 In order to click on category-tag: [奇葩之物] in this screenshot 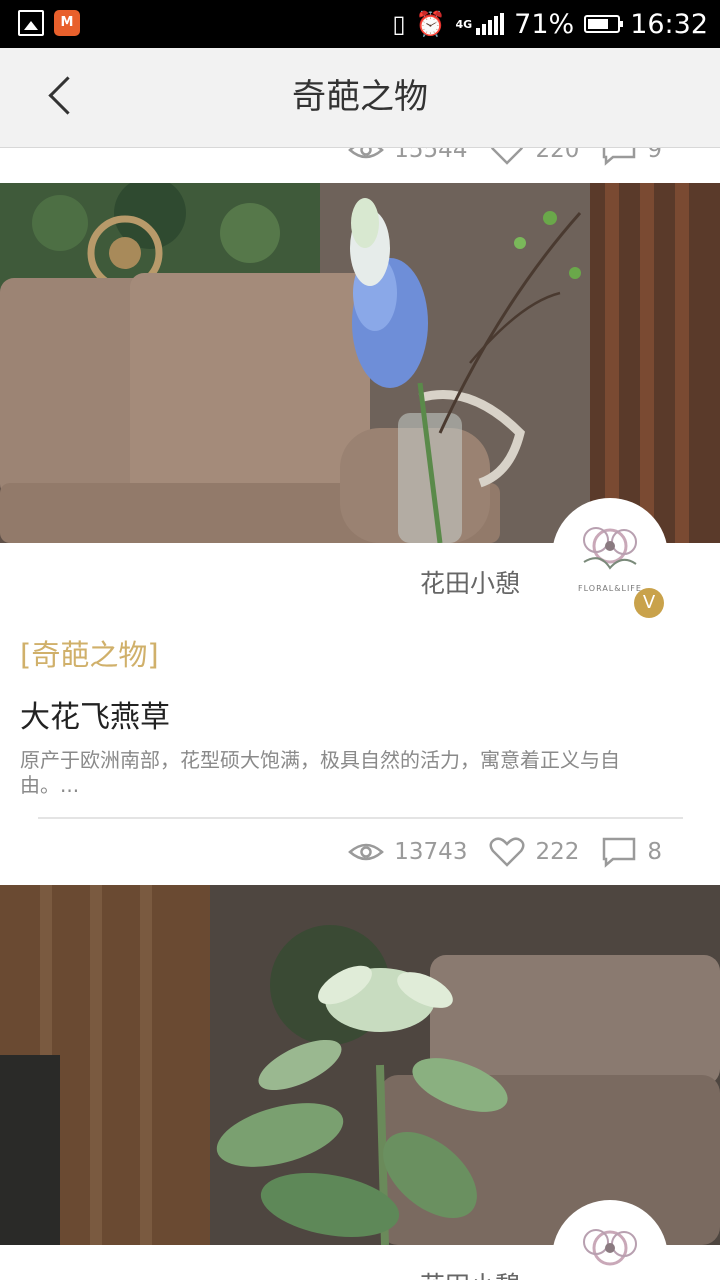, I will do `click(89, 653)`.